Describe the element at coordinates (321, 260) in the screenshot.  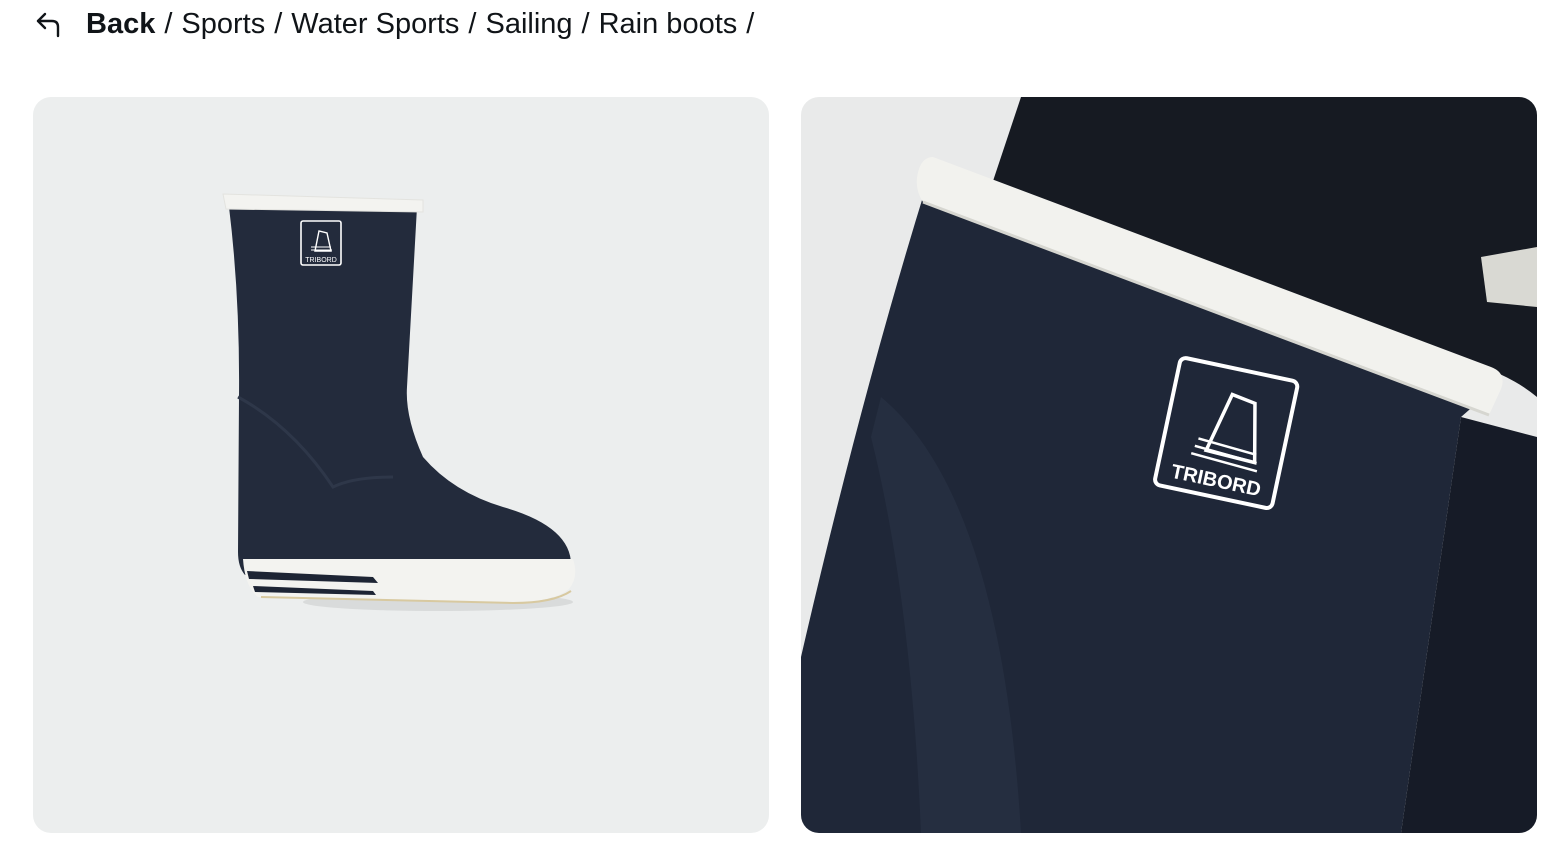
I see `svg-text: TRIBORD` at that location.